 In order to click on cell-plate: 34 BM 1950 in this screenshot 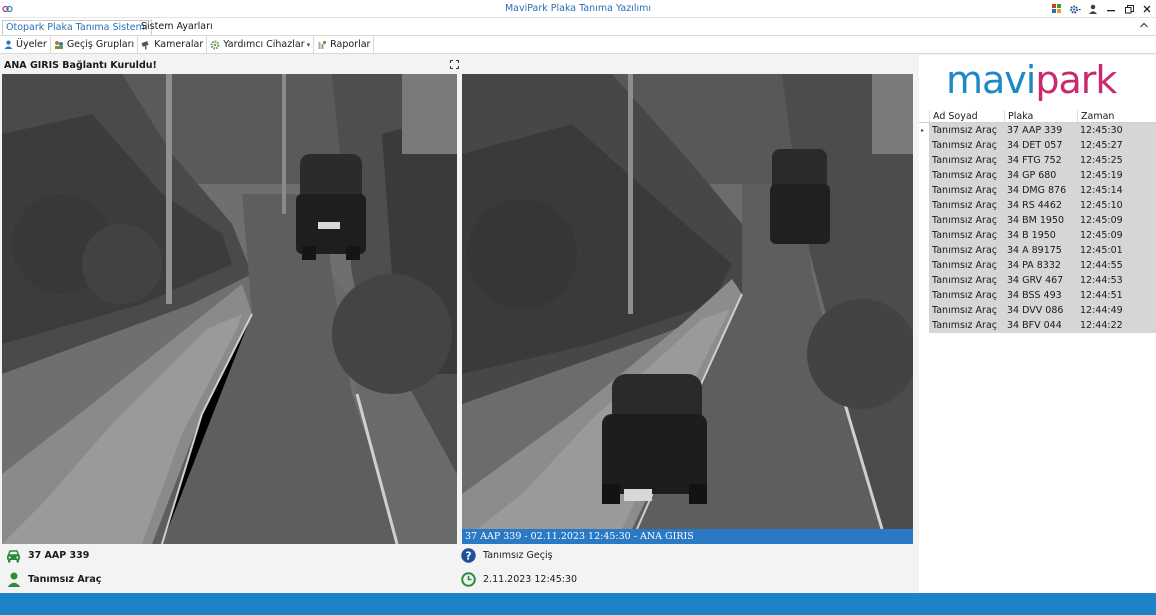, I will do `click(1036, 220)`.